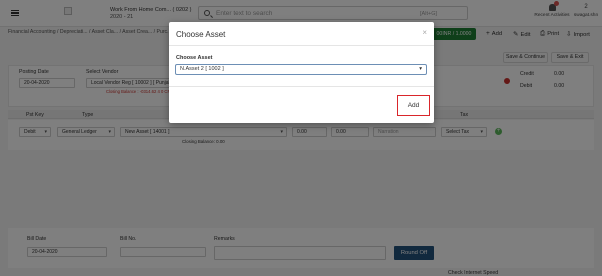  I want to click on selected-asset: N.Asset 2 [ 1002 ], so click(202, 69).